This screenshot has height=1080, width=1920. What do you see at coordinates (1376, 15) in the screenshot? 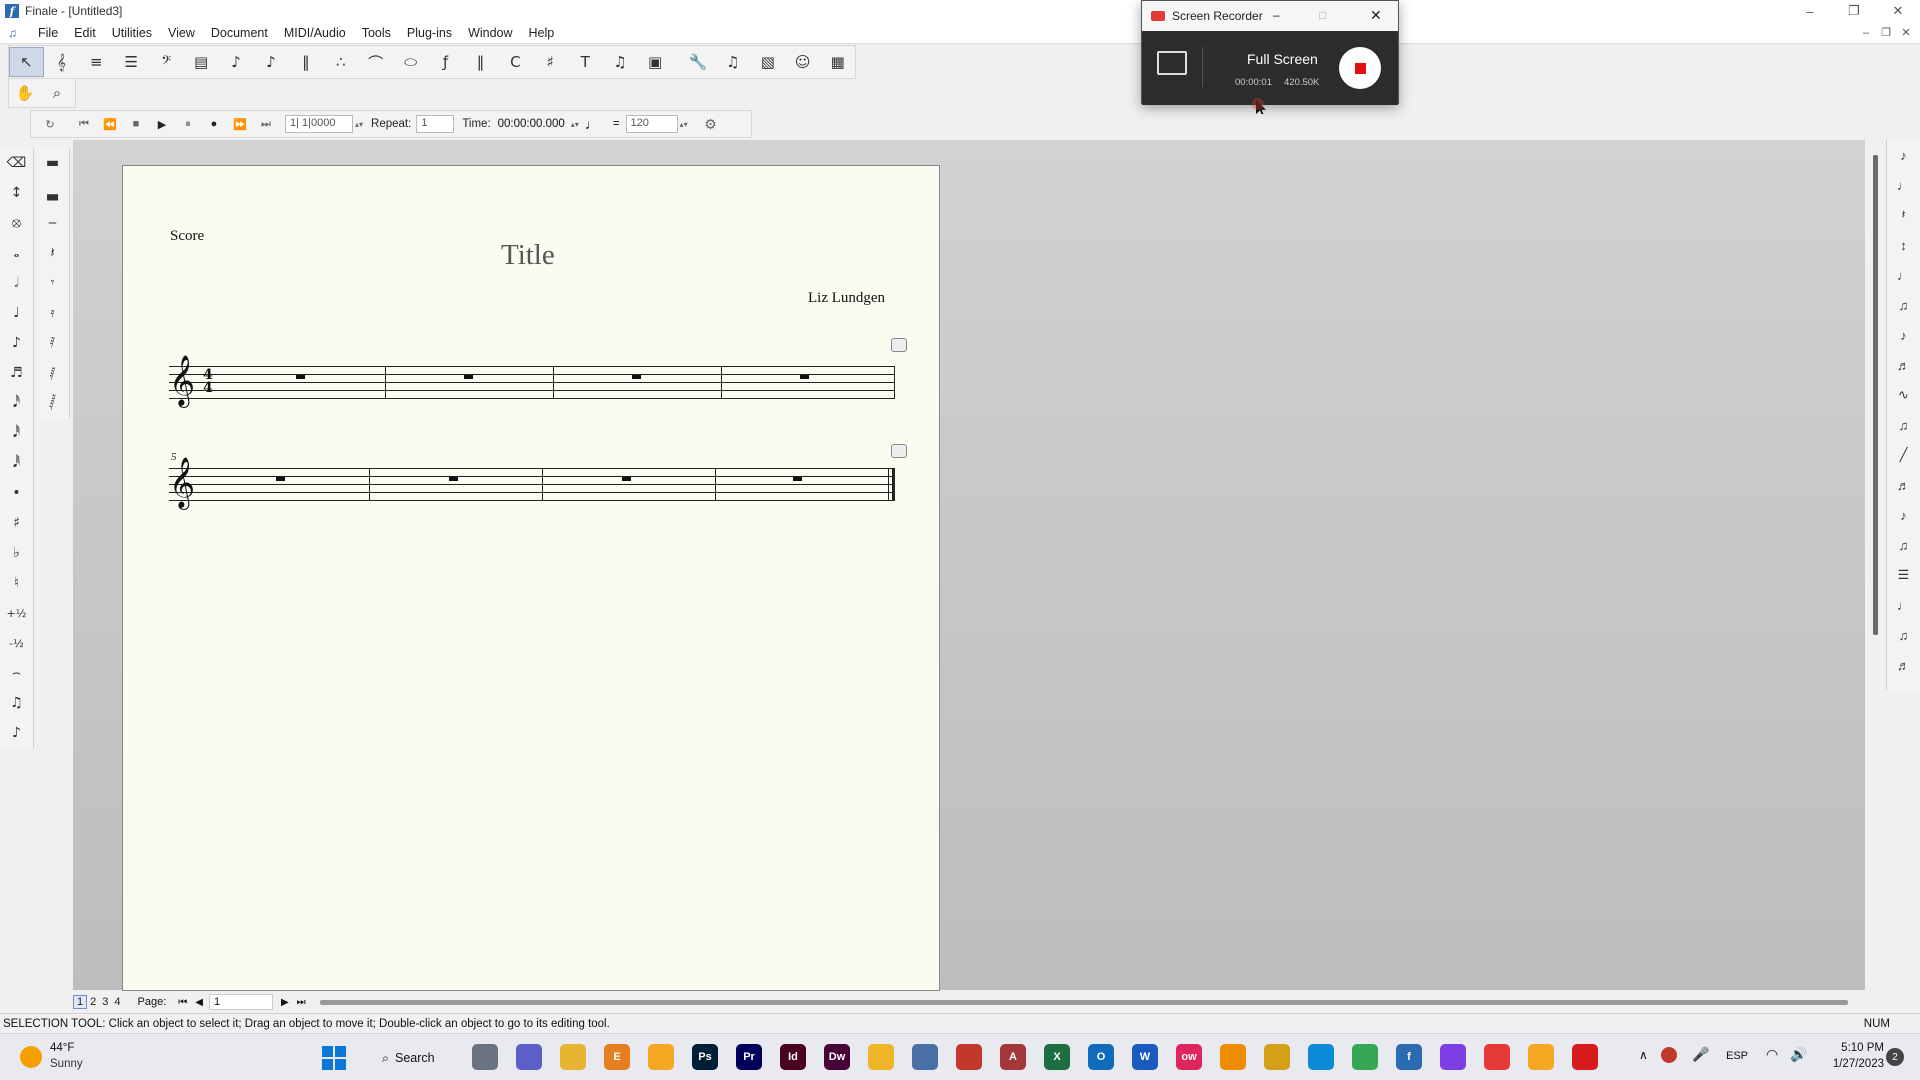
I see `recorder-close-button: ✕` at bounding box center [1376, 15].